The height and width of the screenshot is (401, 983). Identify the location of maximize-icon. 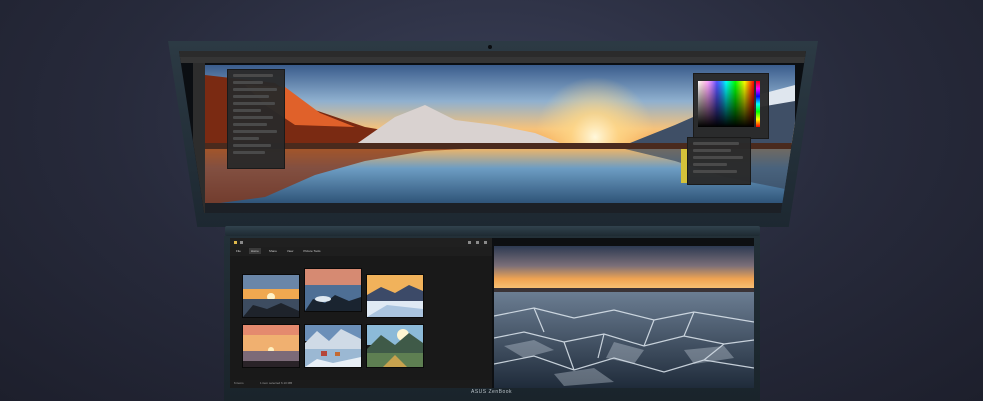
(477, 242).